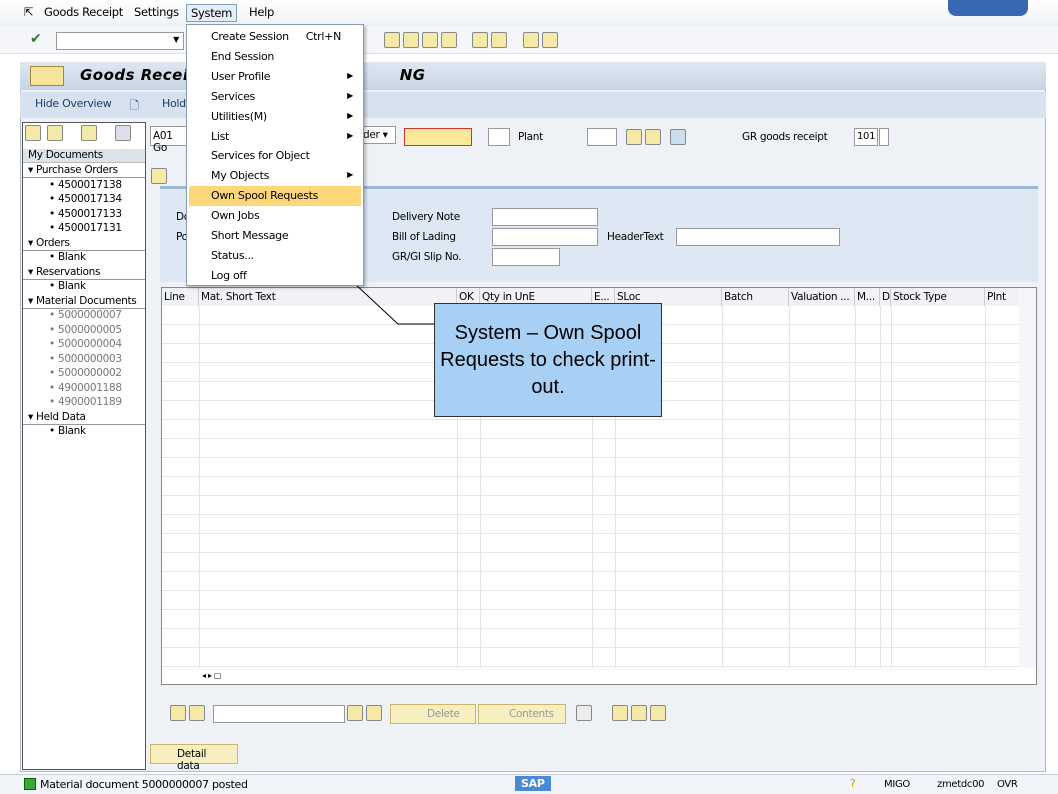 The height and width of the screenshot is (794, 1058). Describe the element at coordinates (275, 176) in the screenshot. I see `menu-item: My Objects ▶` at that location.